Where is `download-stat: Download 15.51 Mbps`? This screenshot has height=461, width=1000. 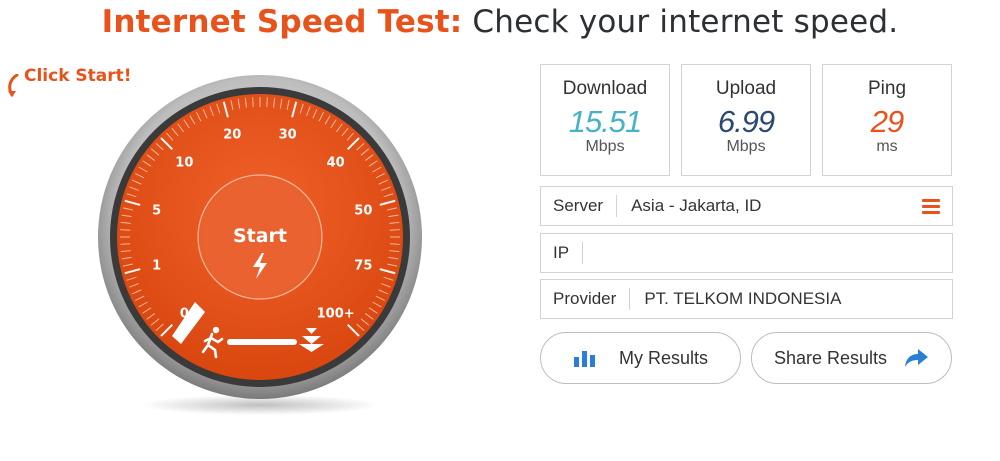 download-stat: Download 15.51 Mbps is located at coordinates (605, 120).